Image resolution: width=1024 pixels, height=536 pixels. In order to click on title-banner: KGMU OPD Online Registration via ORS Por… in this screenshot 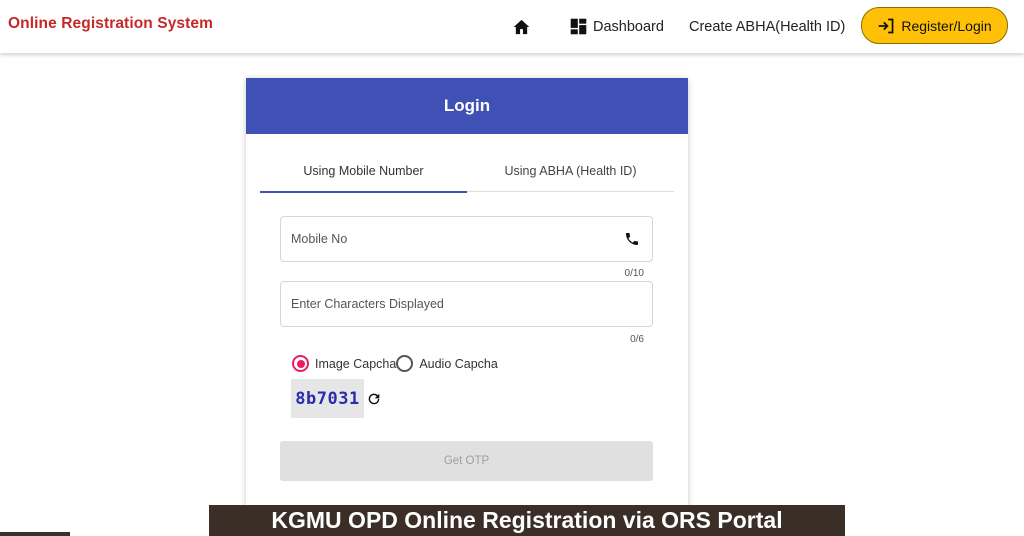, I will do `click(527, 520)`.